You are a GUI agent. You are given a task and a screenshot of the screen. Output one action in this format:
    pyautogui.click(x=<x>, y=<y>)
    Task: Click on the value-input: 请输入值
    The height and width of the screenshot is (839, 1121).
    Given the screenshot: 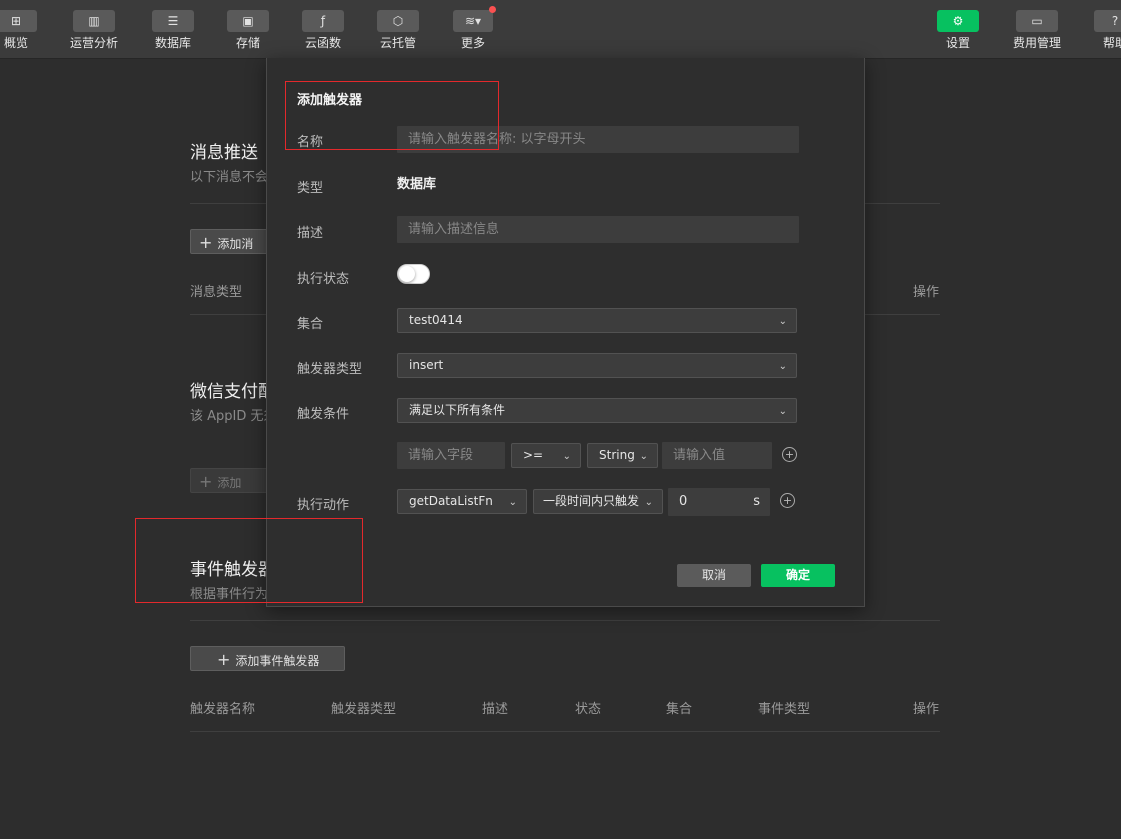 What is the action you would take?
    pyautogui.click(x=717, y=455)
    